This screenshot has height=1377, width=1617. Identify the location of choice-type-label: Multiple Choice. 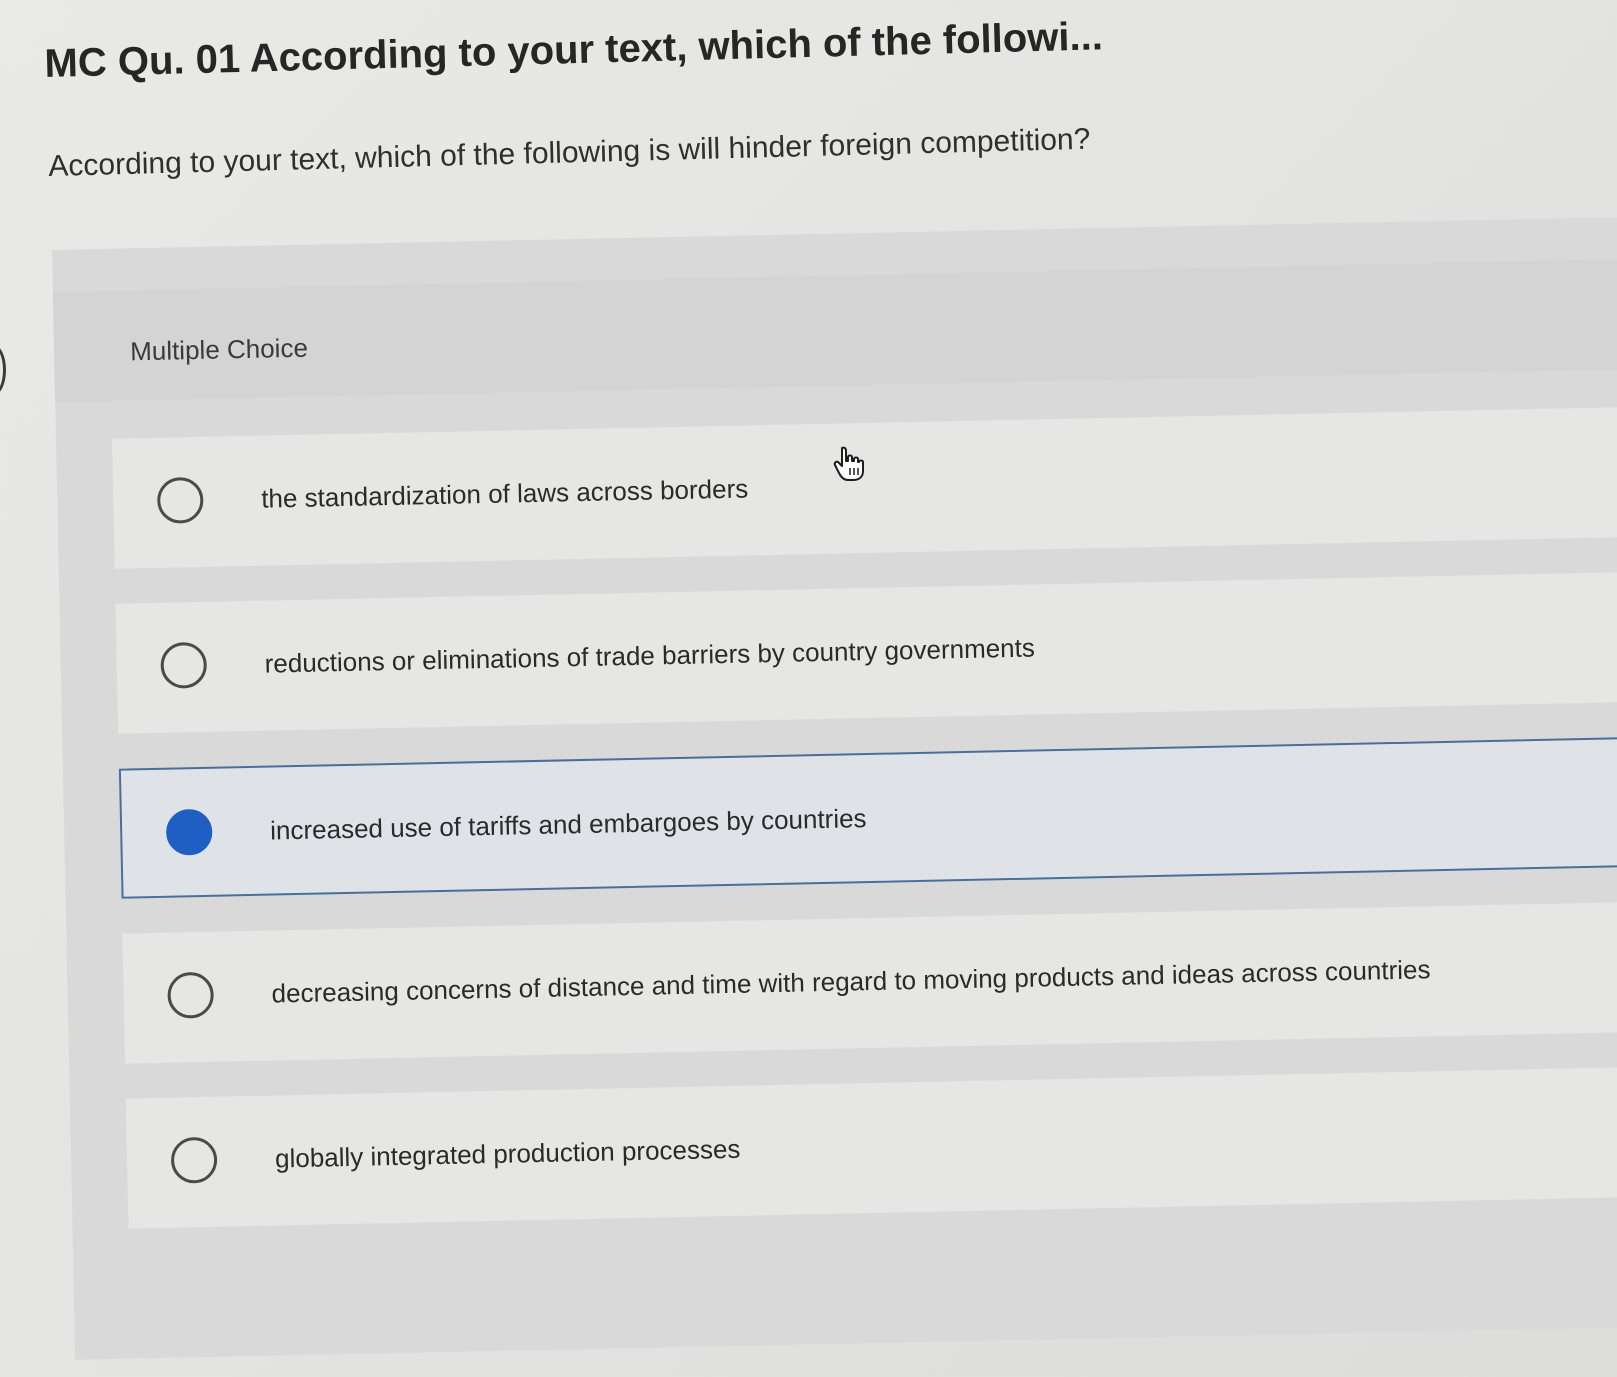
(219, 349).